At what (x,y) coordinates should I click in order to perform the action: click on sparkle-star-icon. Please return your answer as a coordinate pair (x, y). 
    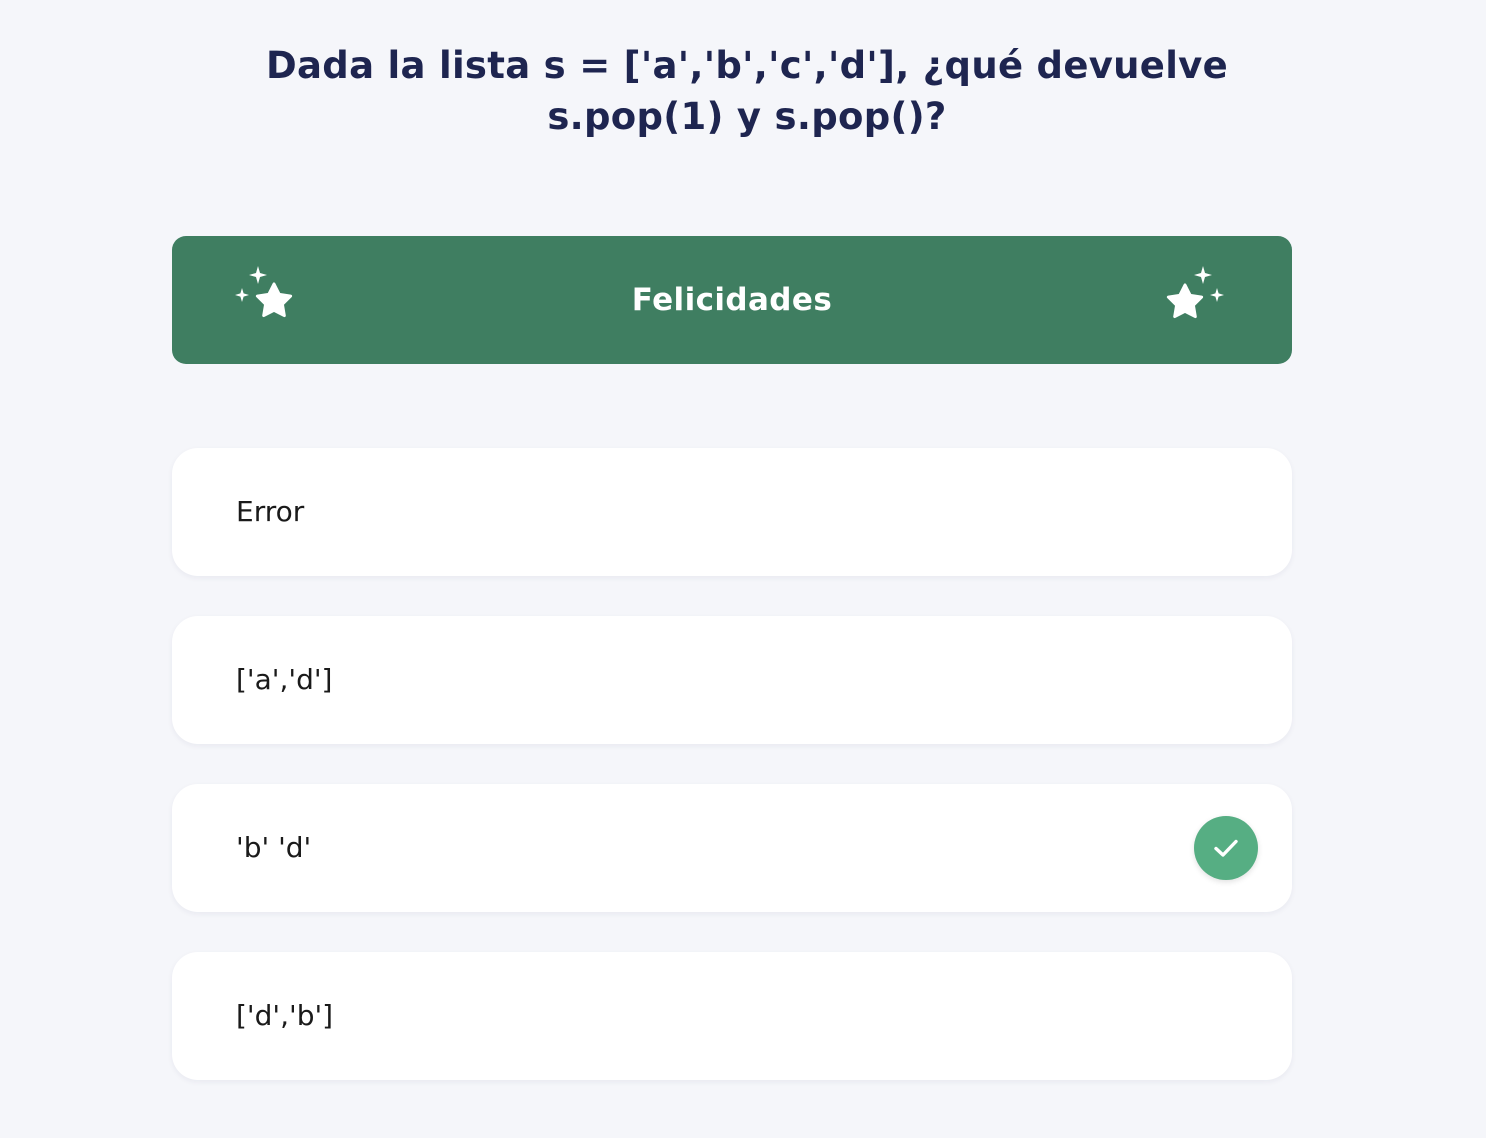
    Looking at the image, I should click on (1195, 301).